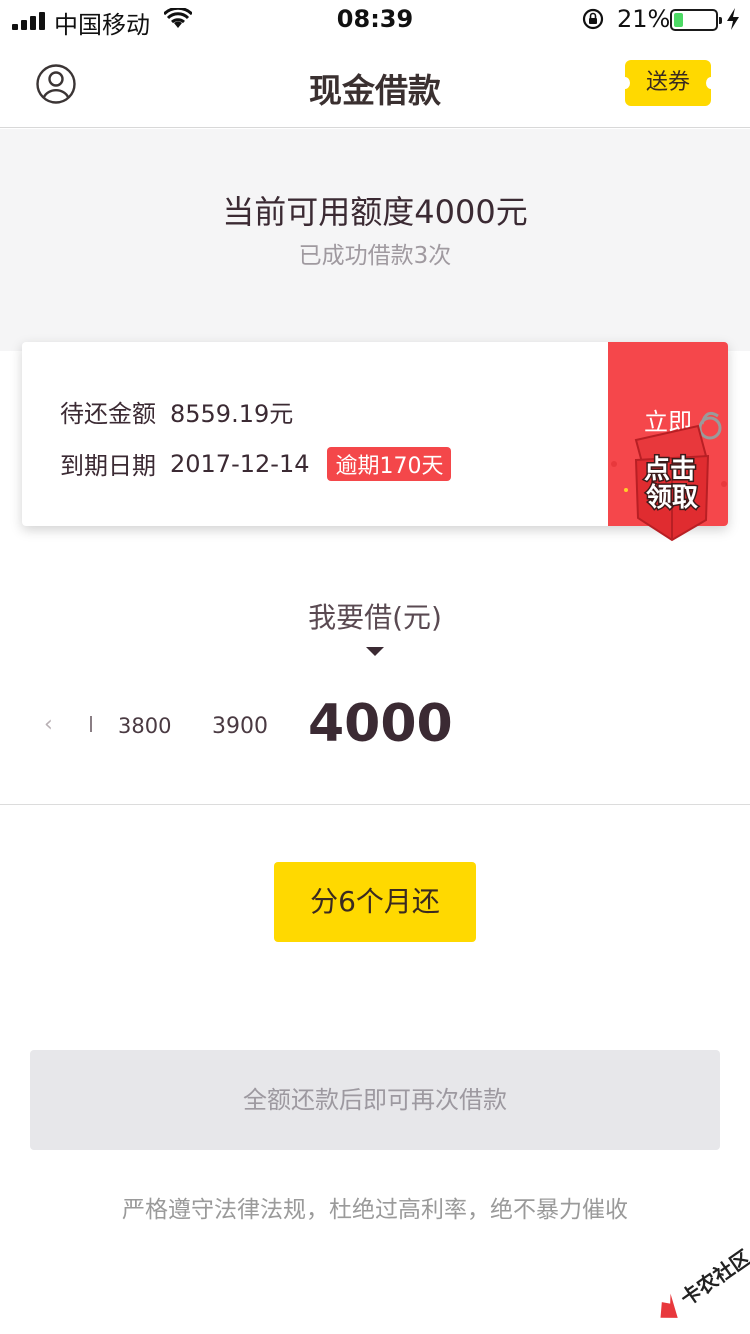 This screenshot has width=750, height=1334. Describe the element at coordinates (375, 20) in the screenshot. I see `status-bar: 中国移动 08:39 21%` at that location.